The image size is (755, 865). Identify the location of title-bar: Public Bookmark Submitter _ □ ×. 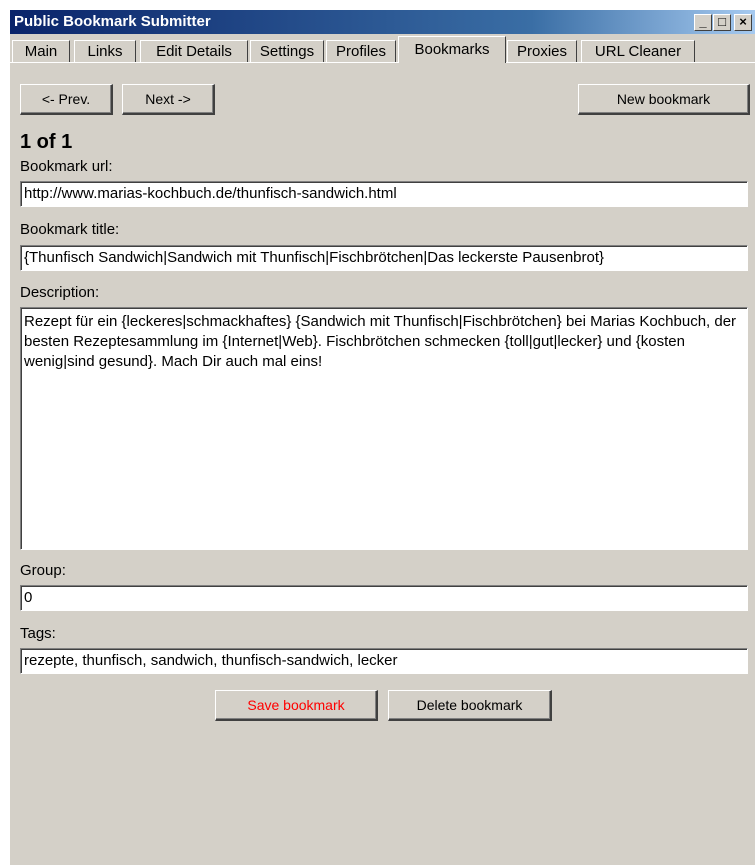
(382, 22).